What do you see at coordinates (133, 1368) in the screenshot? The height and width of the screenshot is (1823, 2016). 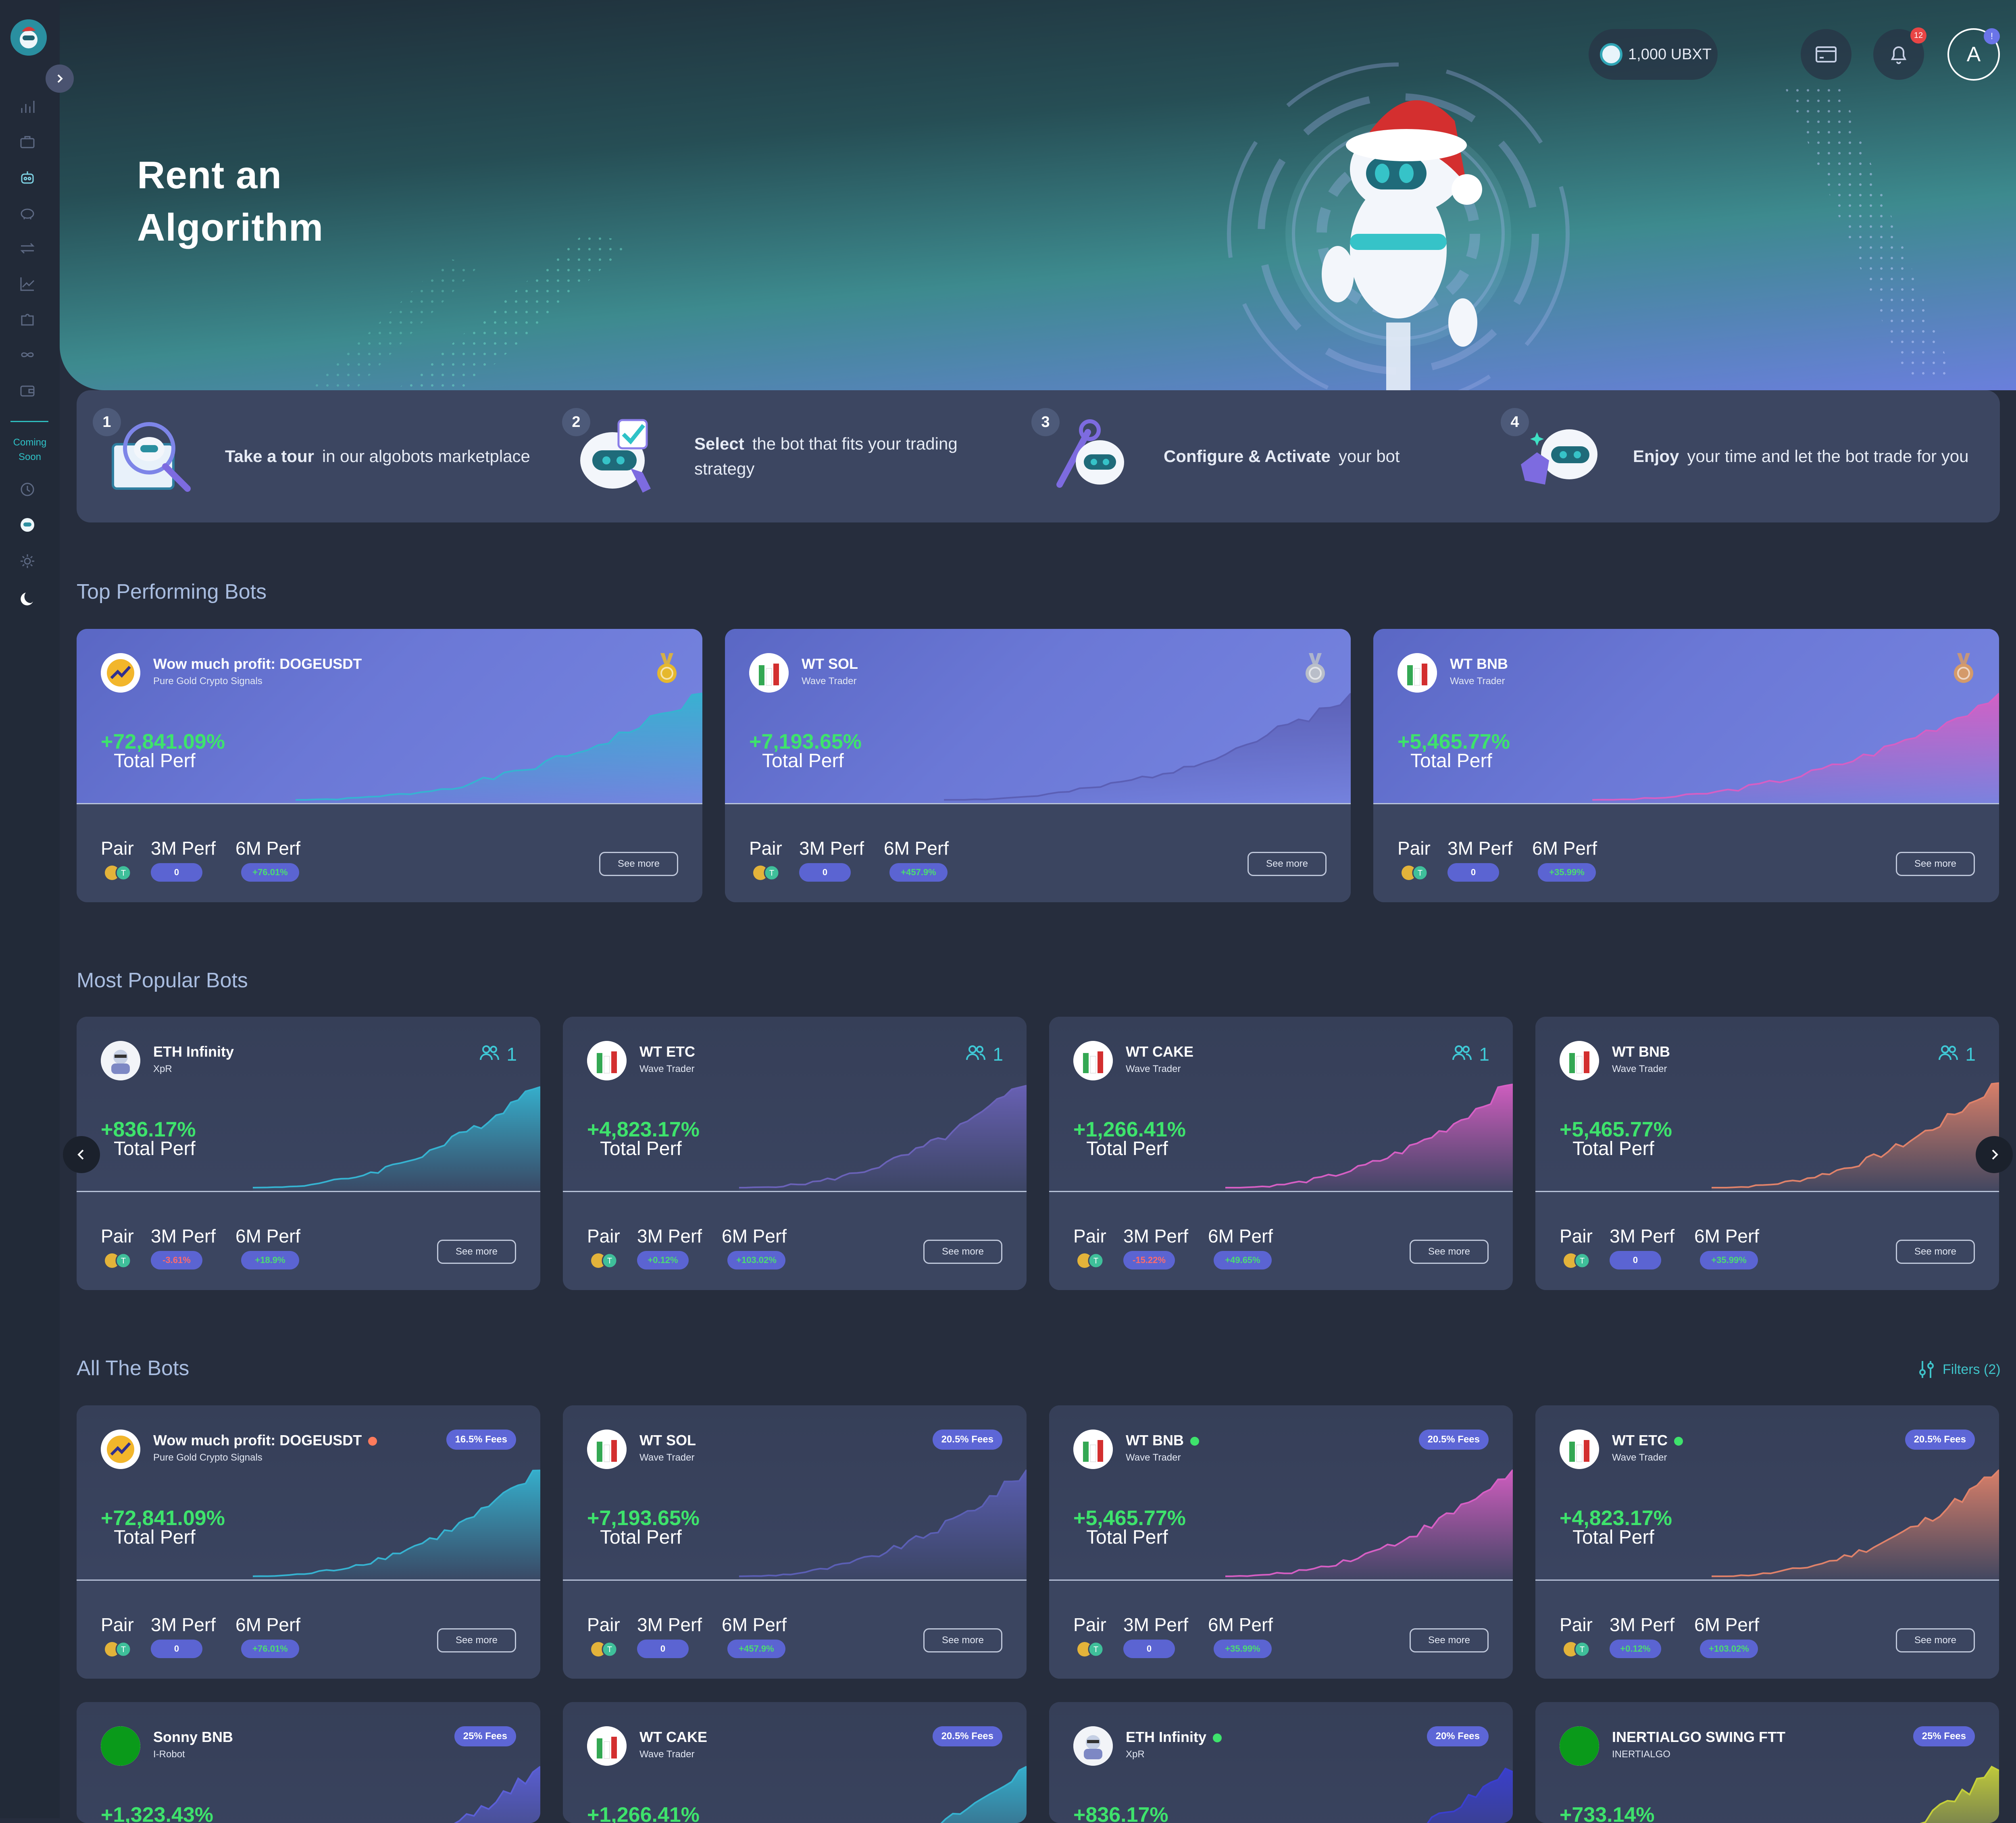 I see `section-title-all: All The Bots` at bounding box center [133, 1368].